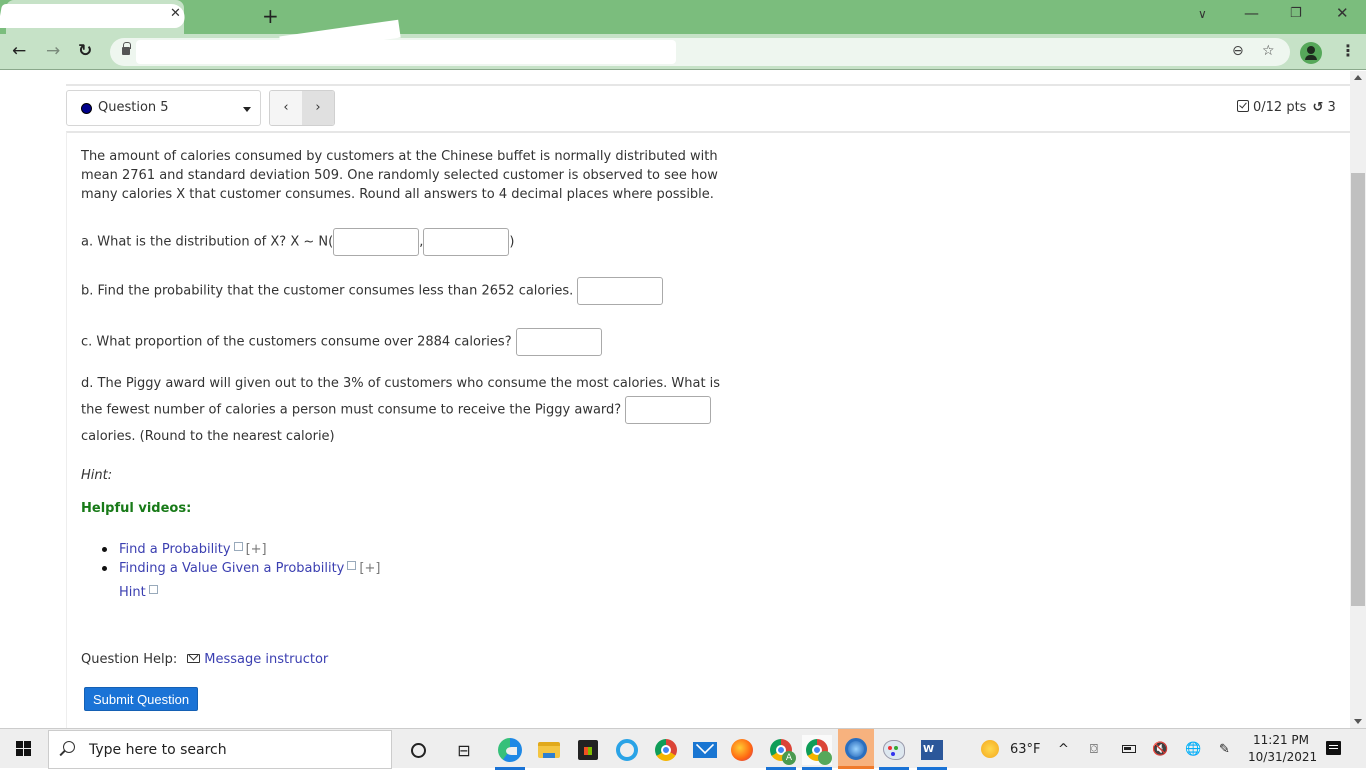 Image resolution: width=1366 pixels, height=770 pixels. What do you see at coordinates (512, 242) in the screenshot?
I see `part-a-suffix: )` at bounding box center [512, 242].